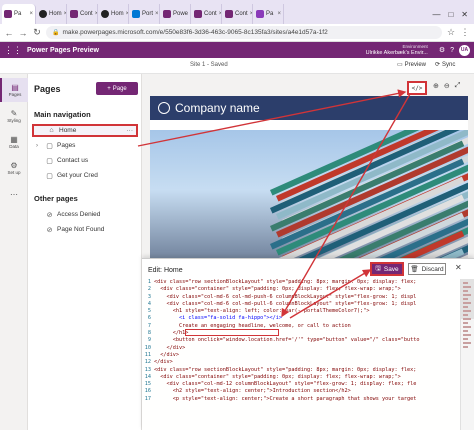  I want to click on tab-label: Pa, so click(270, 14).